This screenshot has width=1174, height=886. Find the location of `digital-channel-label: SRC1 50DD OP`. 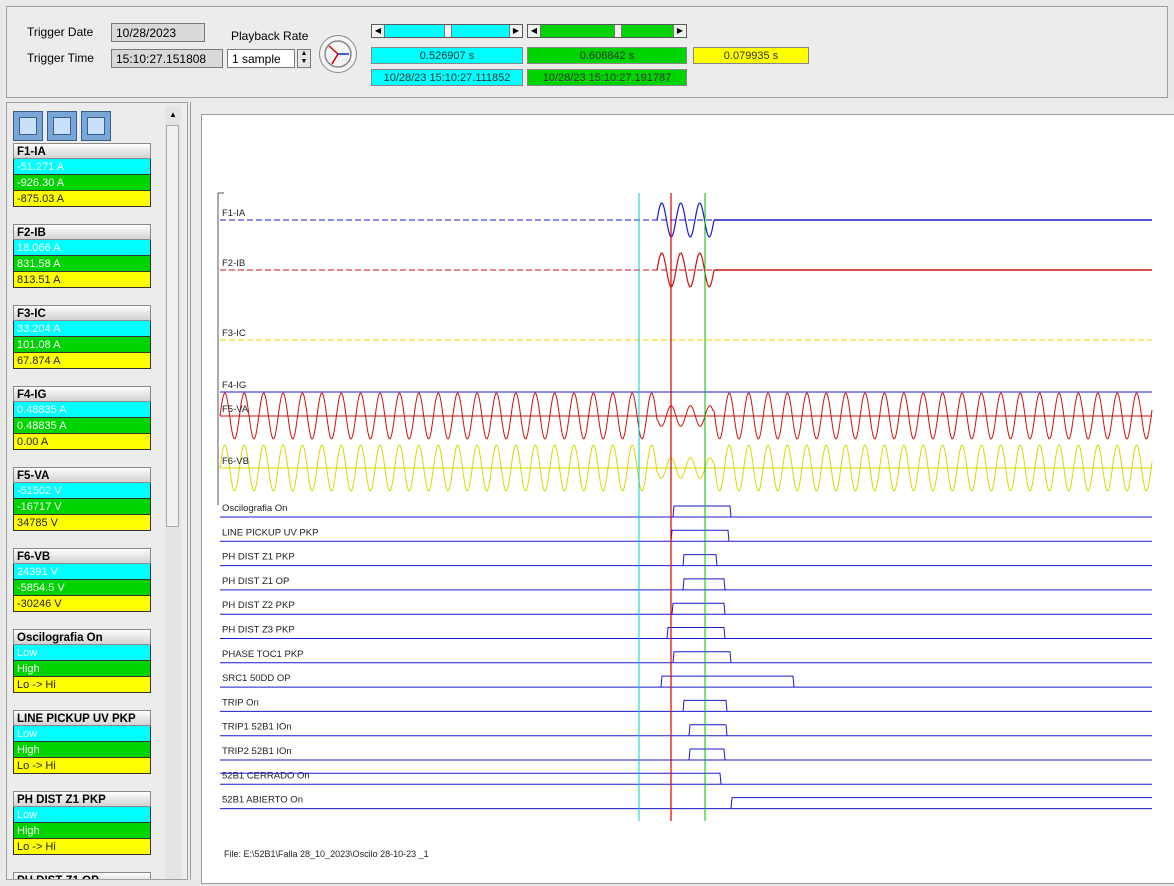

digital-channel-label: SRC1 50DD OP is located at coordinates (256, 678).